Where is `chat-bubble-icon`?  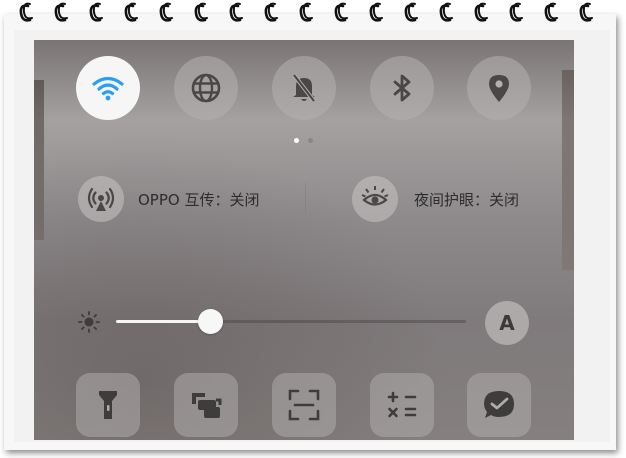
chat-bubble-icon is located at coordinates (499, 404).